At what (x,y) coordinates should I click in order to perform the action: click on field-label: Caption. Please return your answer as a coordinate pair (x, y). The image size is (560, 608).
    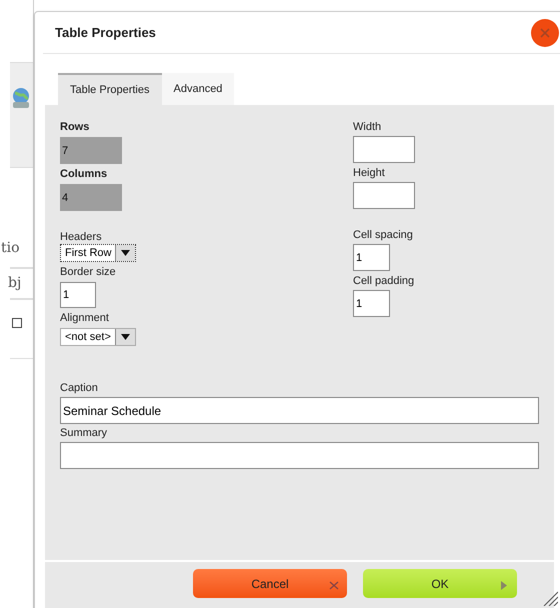
    Looking at the image, I should click on (79, 388).